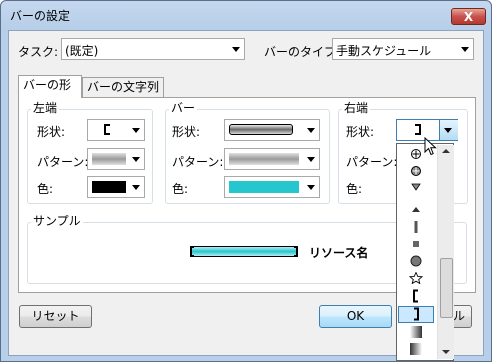 The height and width of the screenshot is (364, 494). I want to click on group-end-title: 右端, so click(356, 108).